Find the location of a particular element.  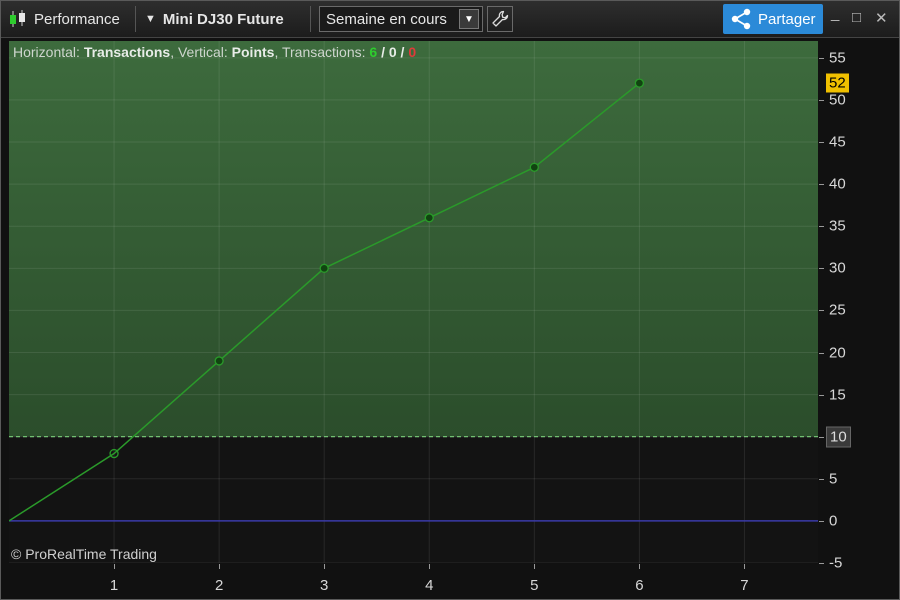

period-dropdown: Semaine en cours ▼ is located at coordinates (401, 19).